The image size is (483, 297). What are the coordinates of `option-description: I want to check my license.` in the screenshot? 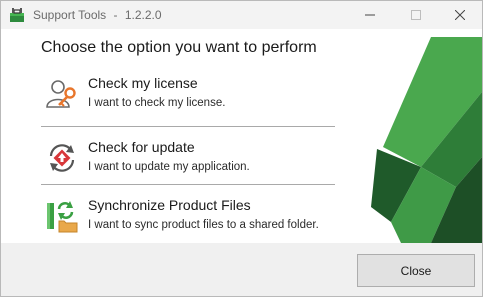 It's located at (157, 103).